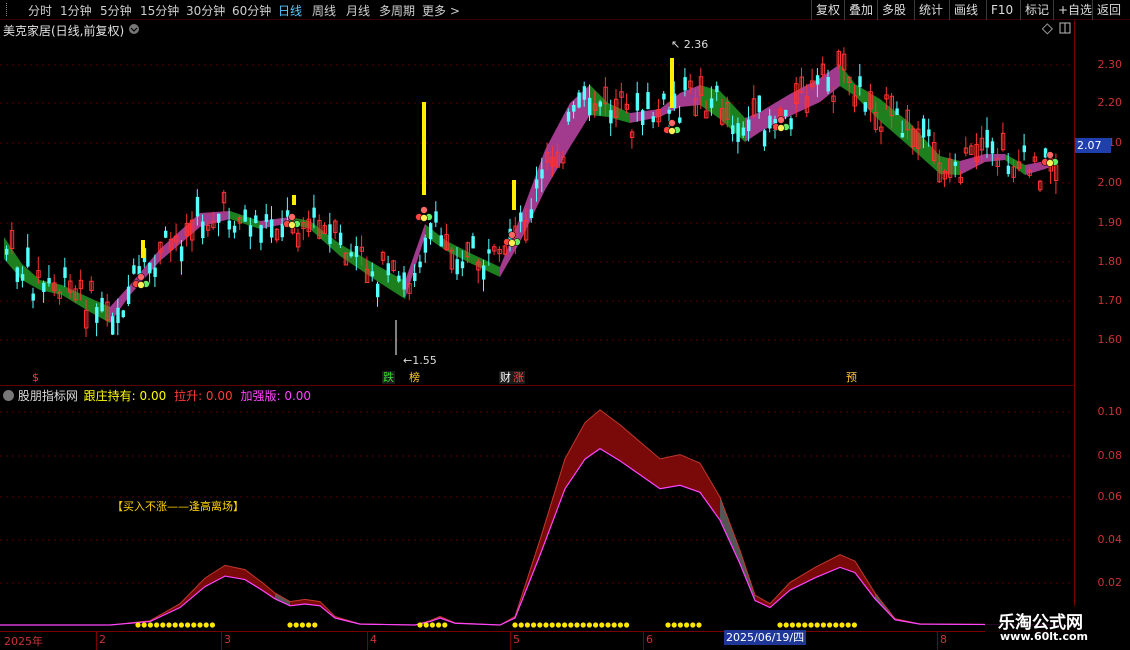  I want to click on indicator-note: 【买入不涨——逢高离场】, so click(178, 506).